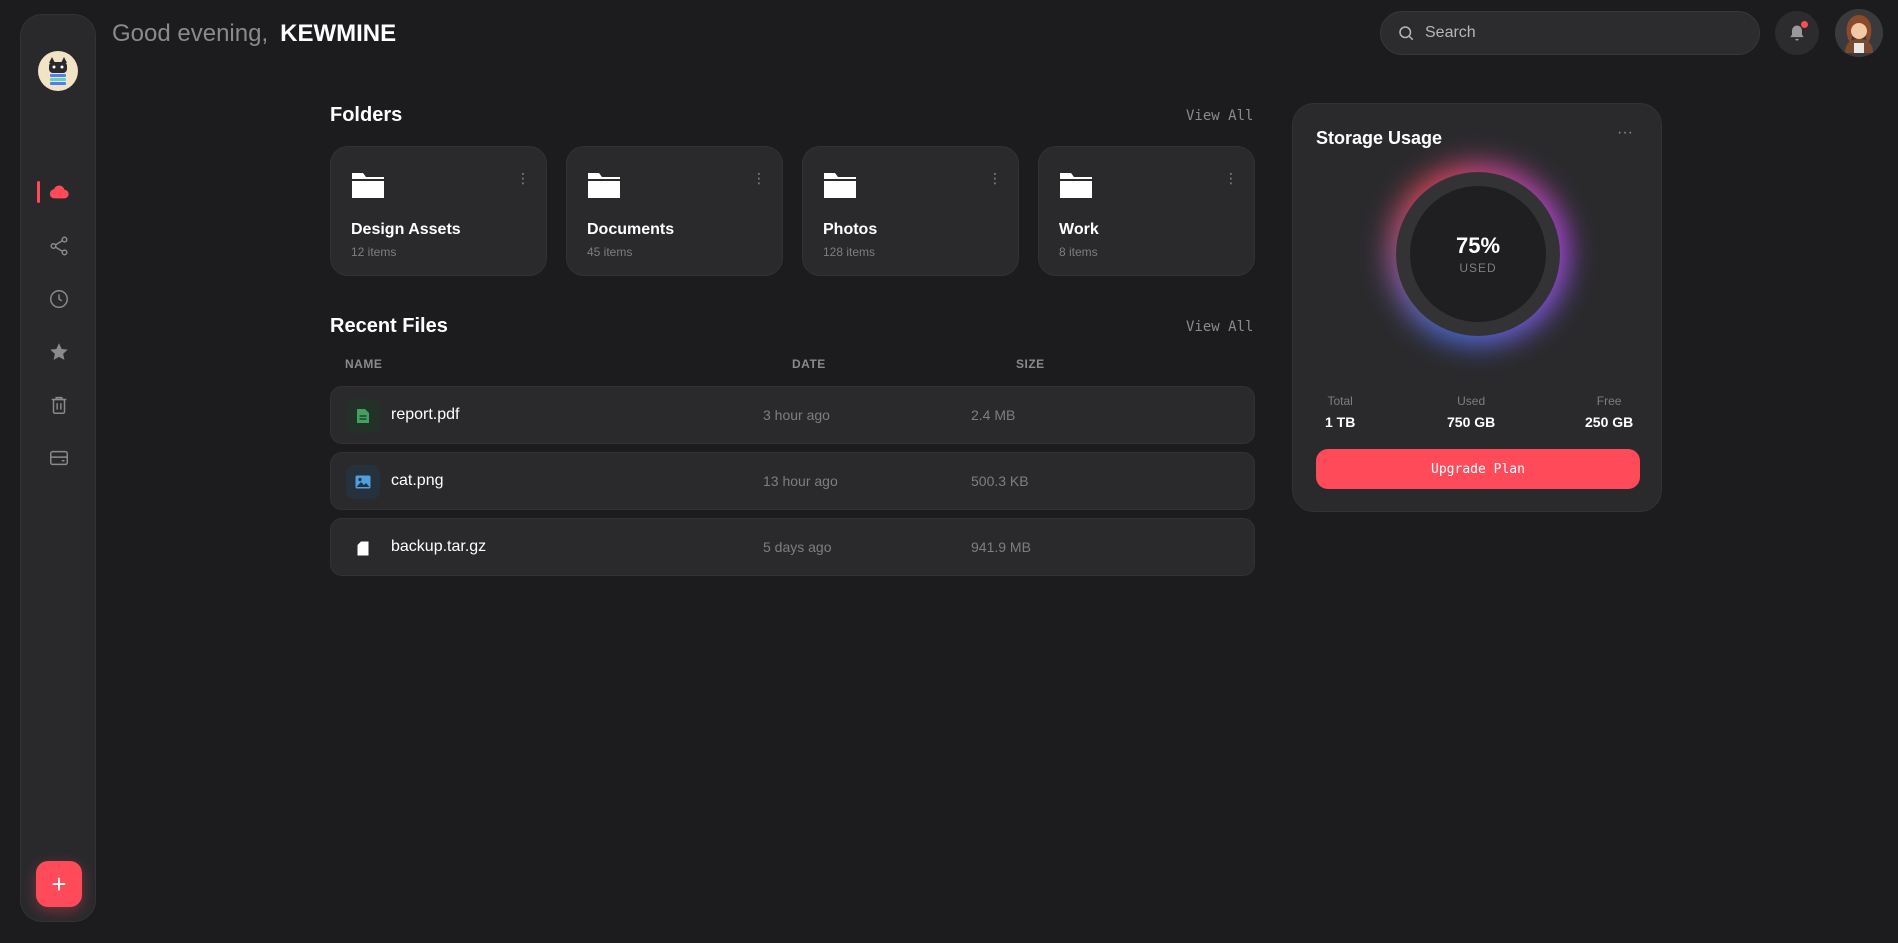  I want to click on cat-logo-icon, so click(58, 71).